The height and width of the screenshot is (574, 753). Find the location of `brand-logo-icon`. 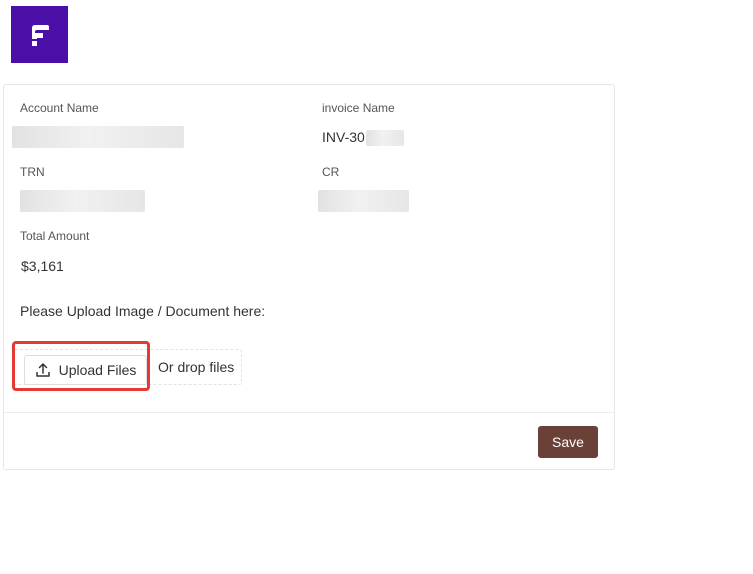

brand-logo-icon is located at coordinates (39, 34).